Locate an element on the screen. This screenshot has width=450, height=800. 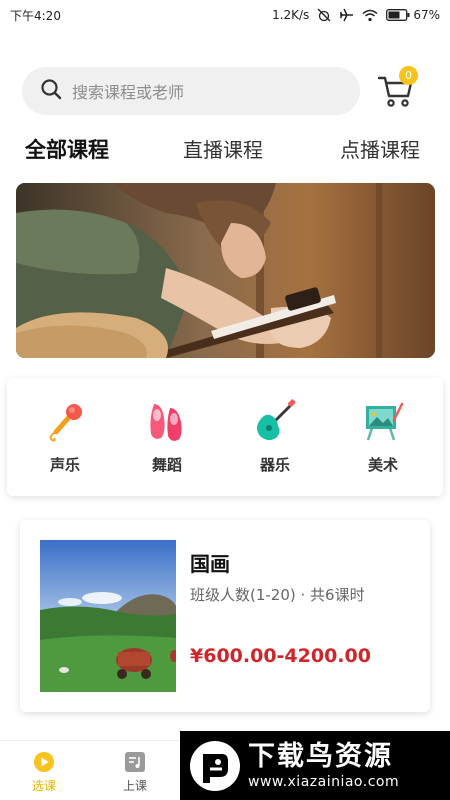
category-instrument: 器乐 is located at coordinates (275, 436).